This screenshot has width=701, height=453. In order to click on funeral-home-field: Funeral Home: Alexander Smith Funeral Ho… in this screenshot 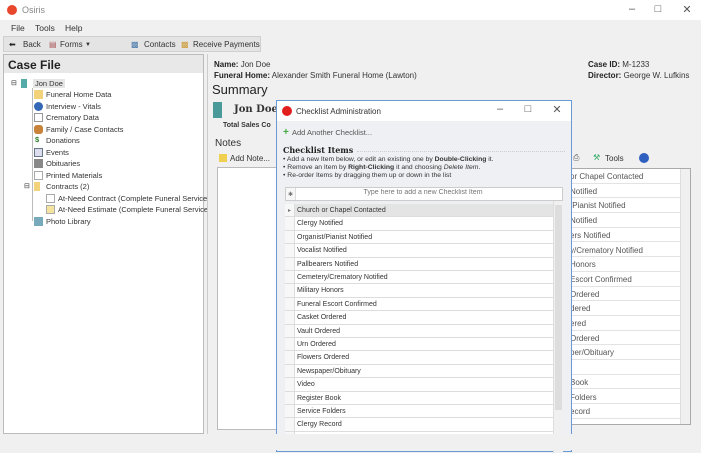, I will do `click(315, 75)`.